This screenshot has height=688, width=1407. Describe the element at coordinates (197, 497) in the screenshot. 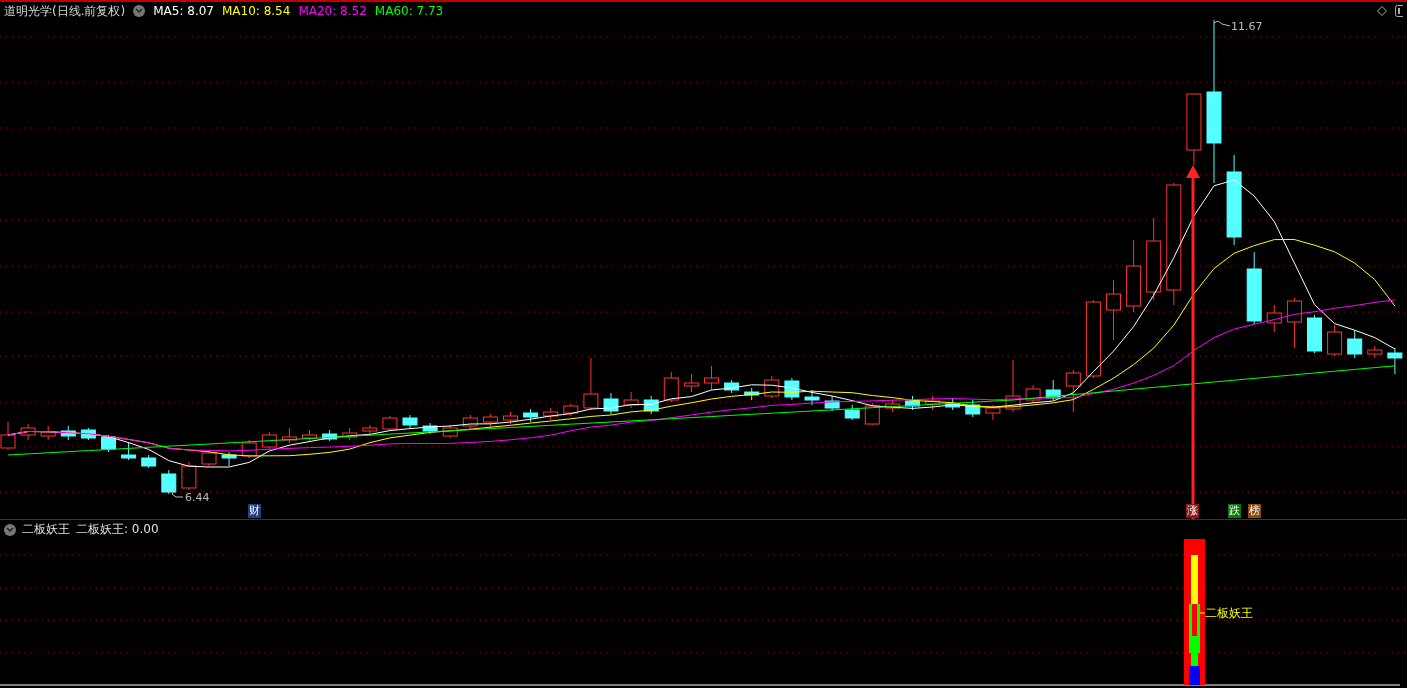

I see `low-price-label: 6.44` at that location.